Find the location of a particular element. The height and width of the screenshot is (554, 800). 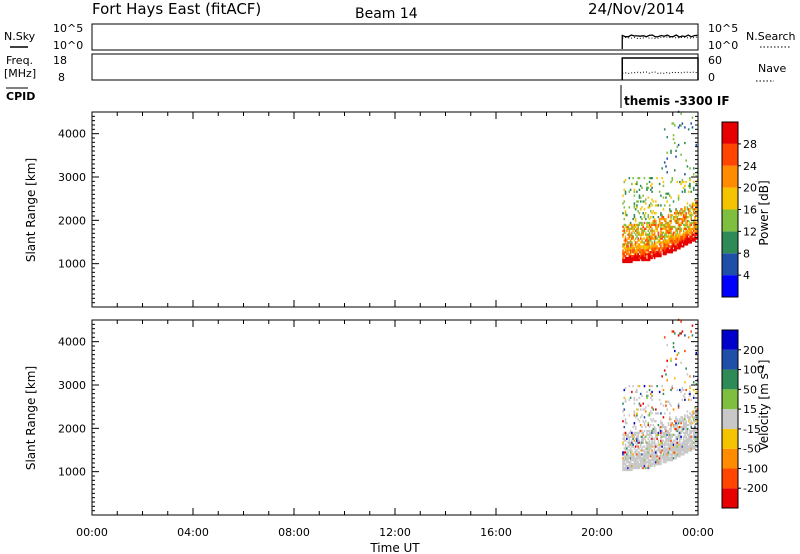

velocity-echoes is located at coordinates (660, 395).